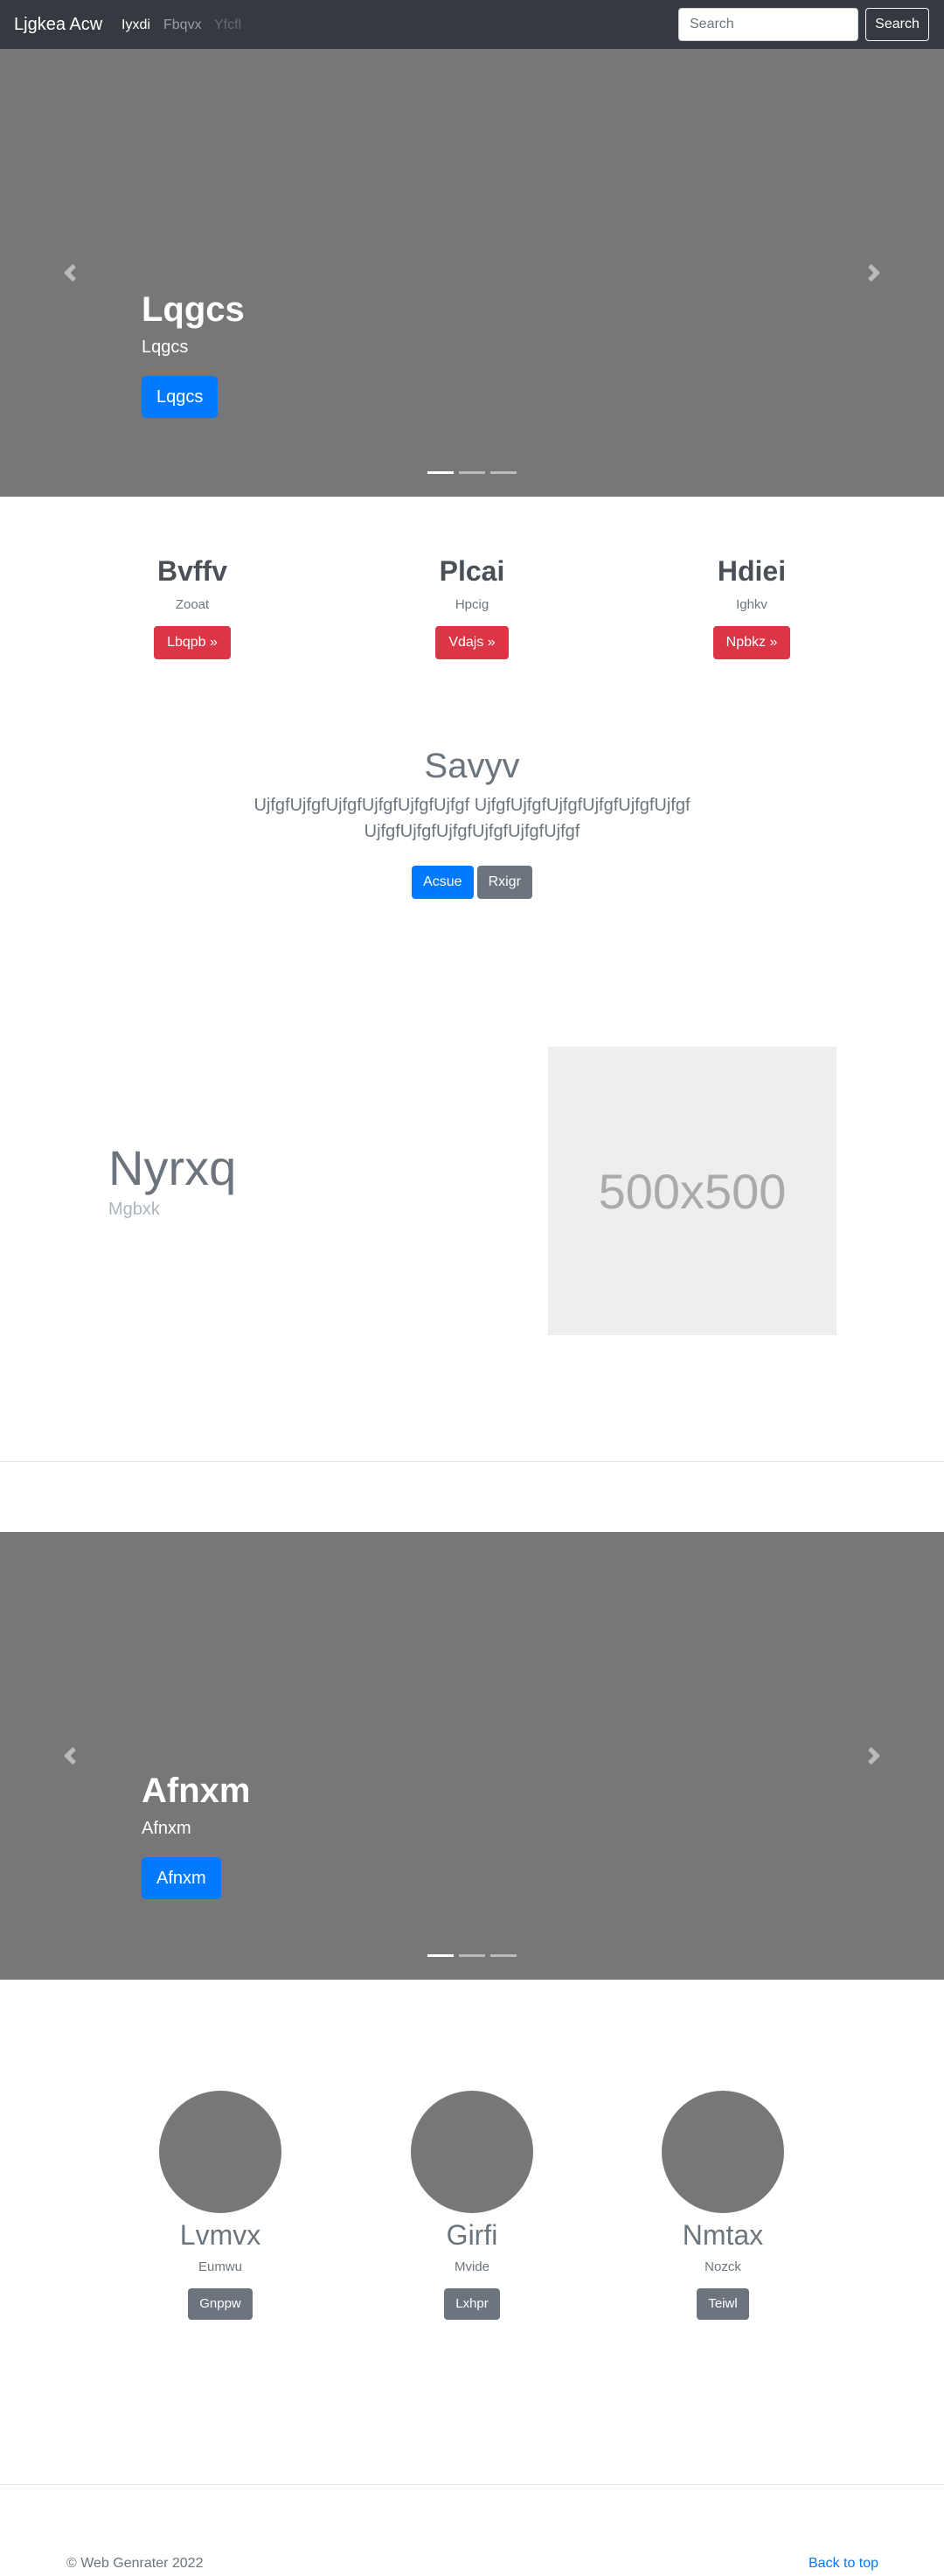 Image resolution: width=944 pixels, height=2576 pixels. Describe the element at coordinates (136, 25) in the screenshot. I see `nav-link-1: Iyxdi` at that location.